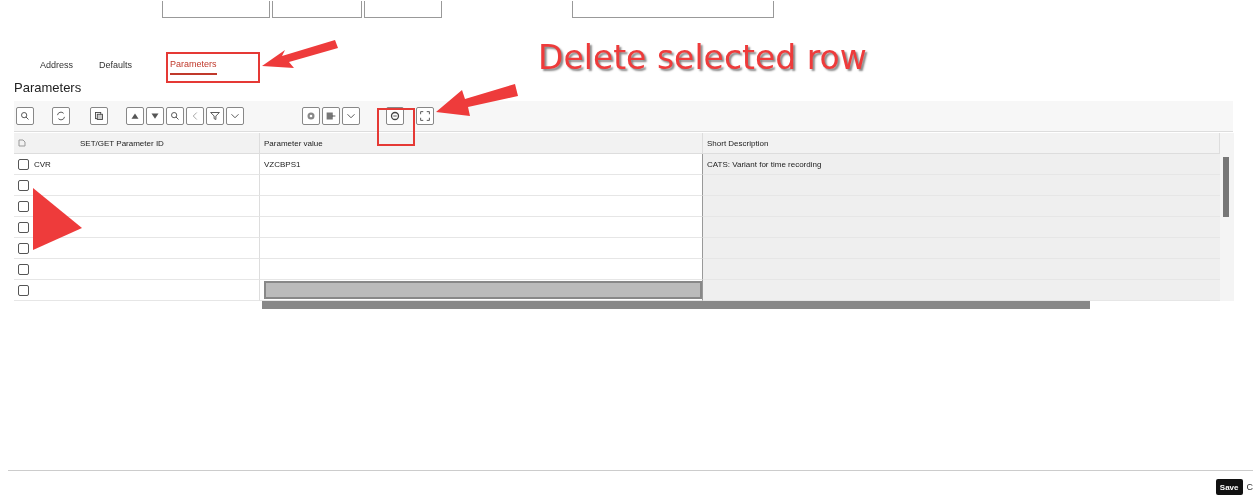 This screenshot has width=1253, height=501. I want to click on refresh-icon, so click(61, 116).